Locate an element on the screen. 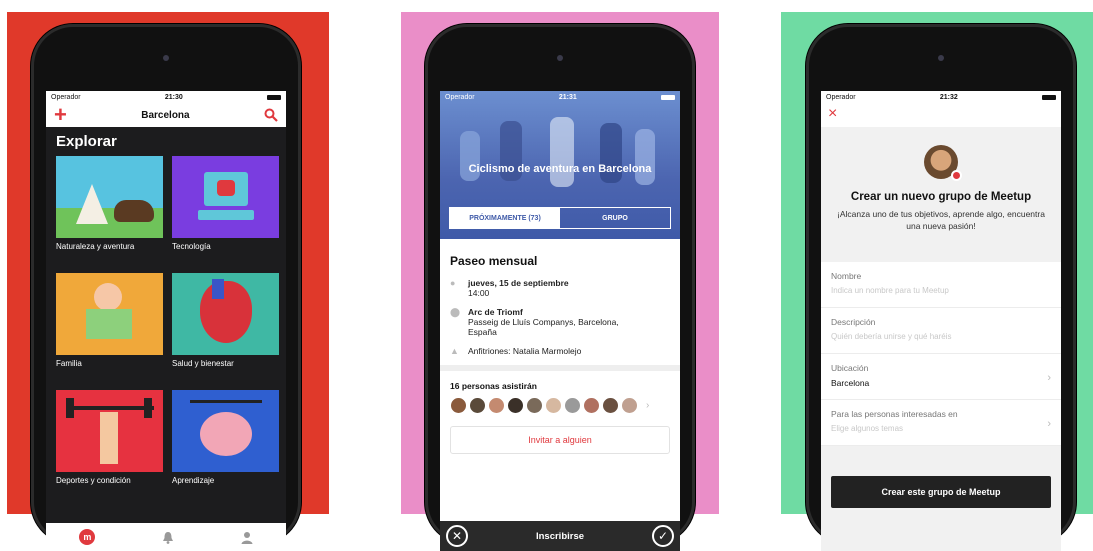  category-label: Tecnología is located at coordinates (191, 246).